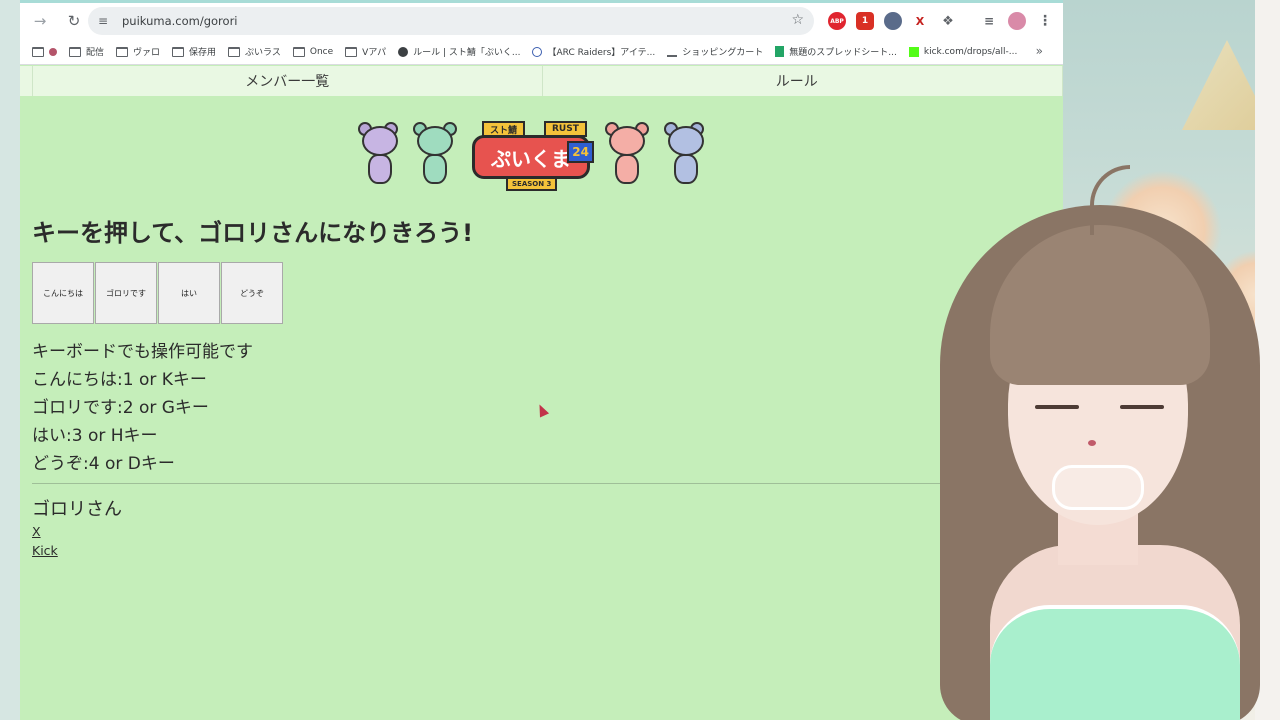  Describe the element at coordinates (1017, 21) in the screenshot. I see `profile-avatar-icon` at that location.